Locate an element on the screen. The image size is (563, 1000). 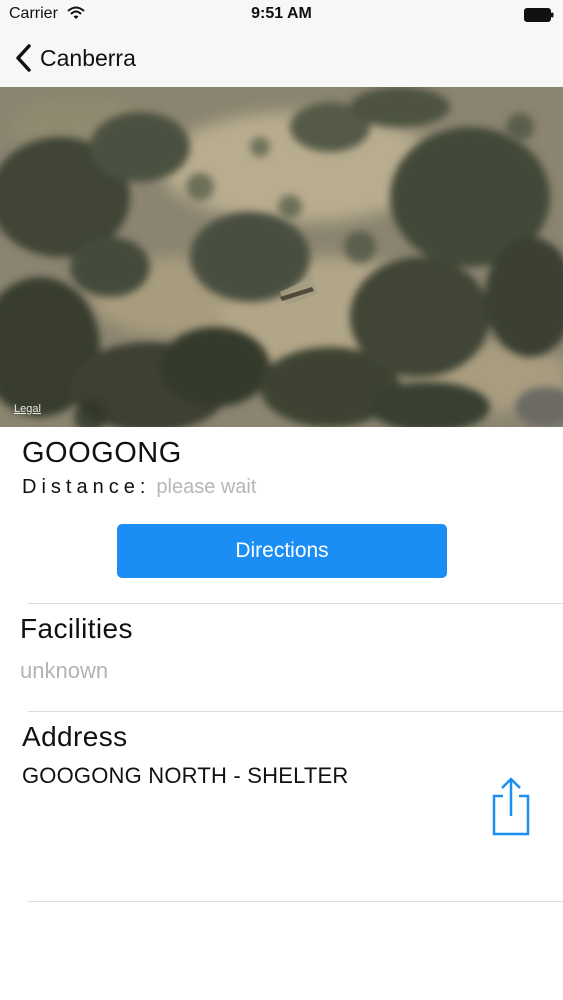
clock: 9:51 AM is located at coordinates (281, 13).